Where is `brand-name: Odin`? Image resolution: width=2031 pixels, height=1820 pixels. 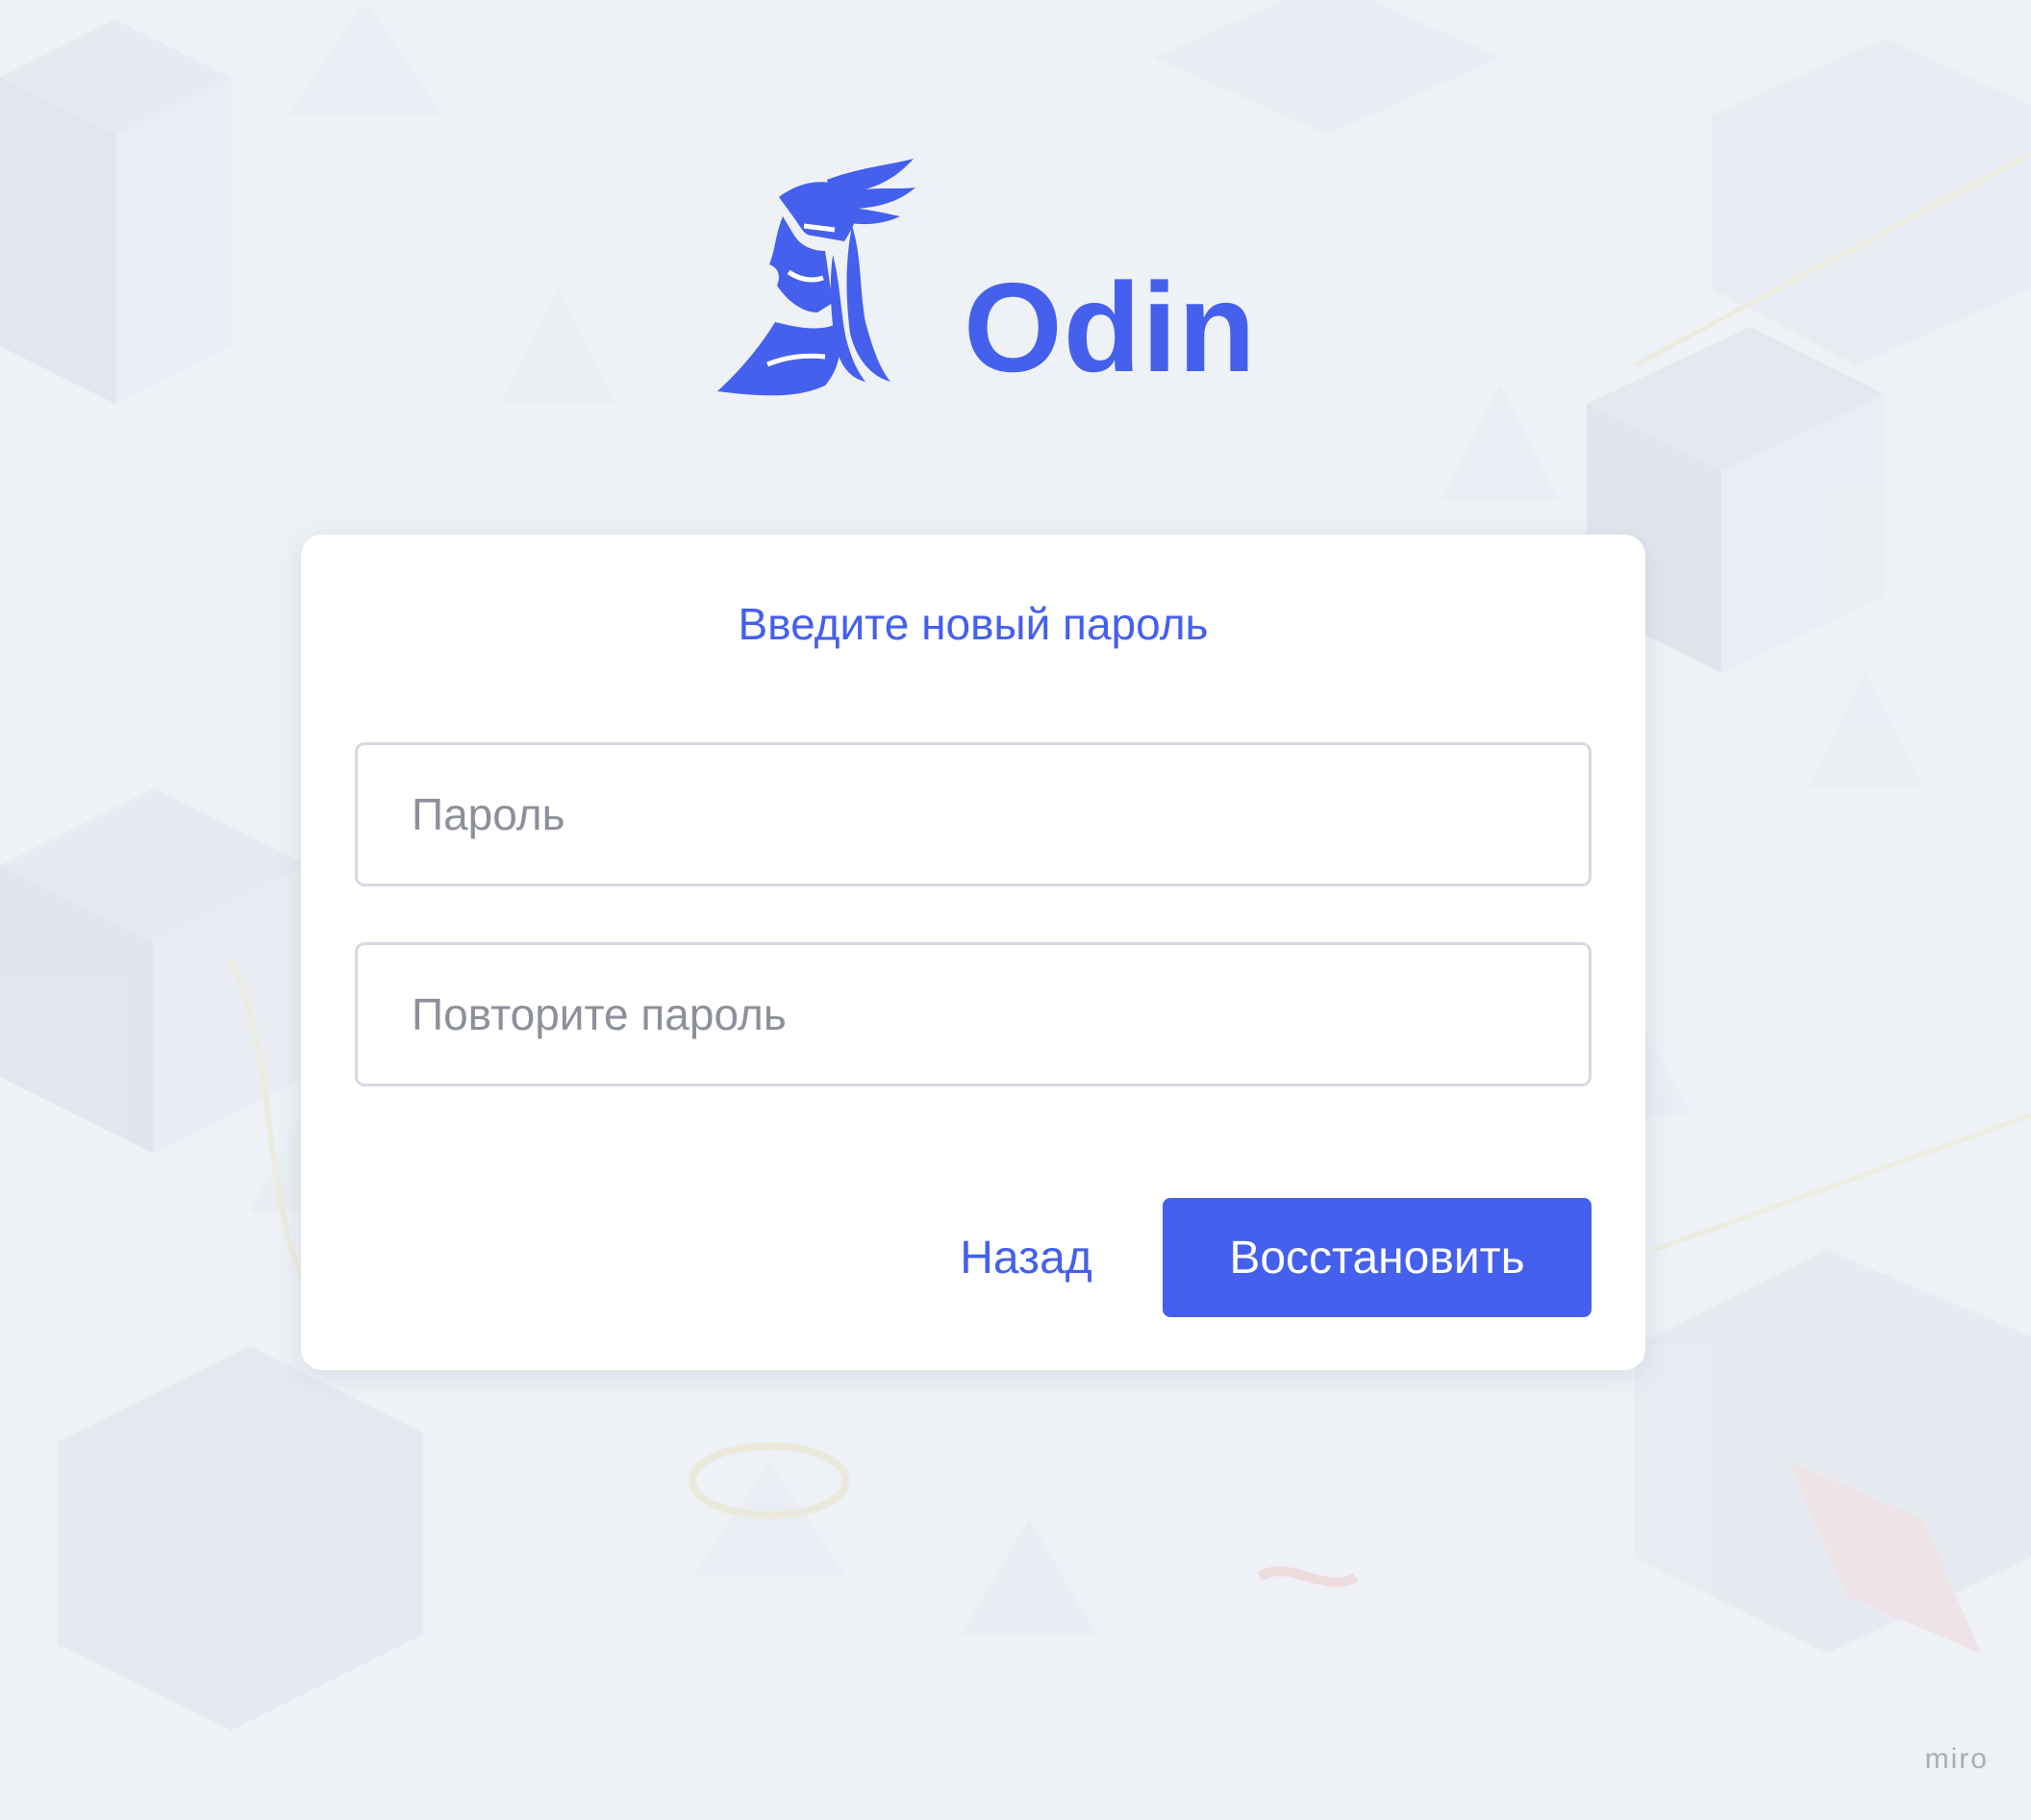 brand-name: Odin is located at coordinates (1110, 327).